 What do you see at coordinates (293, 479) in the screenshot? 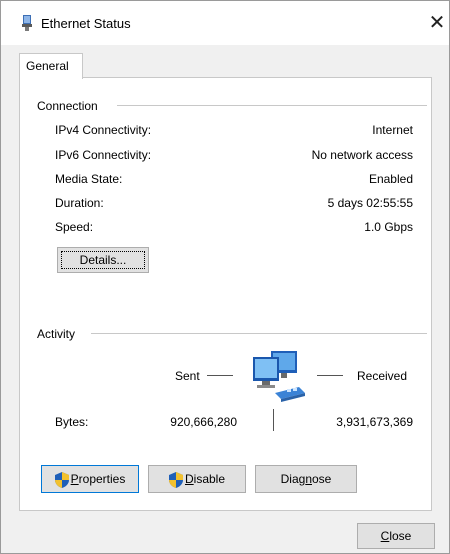
I see `diagnose-label-pre: Diag` at bounding box center [293, 479].